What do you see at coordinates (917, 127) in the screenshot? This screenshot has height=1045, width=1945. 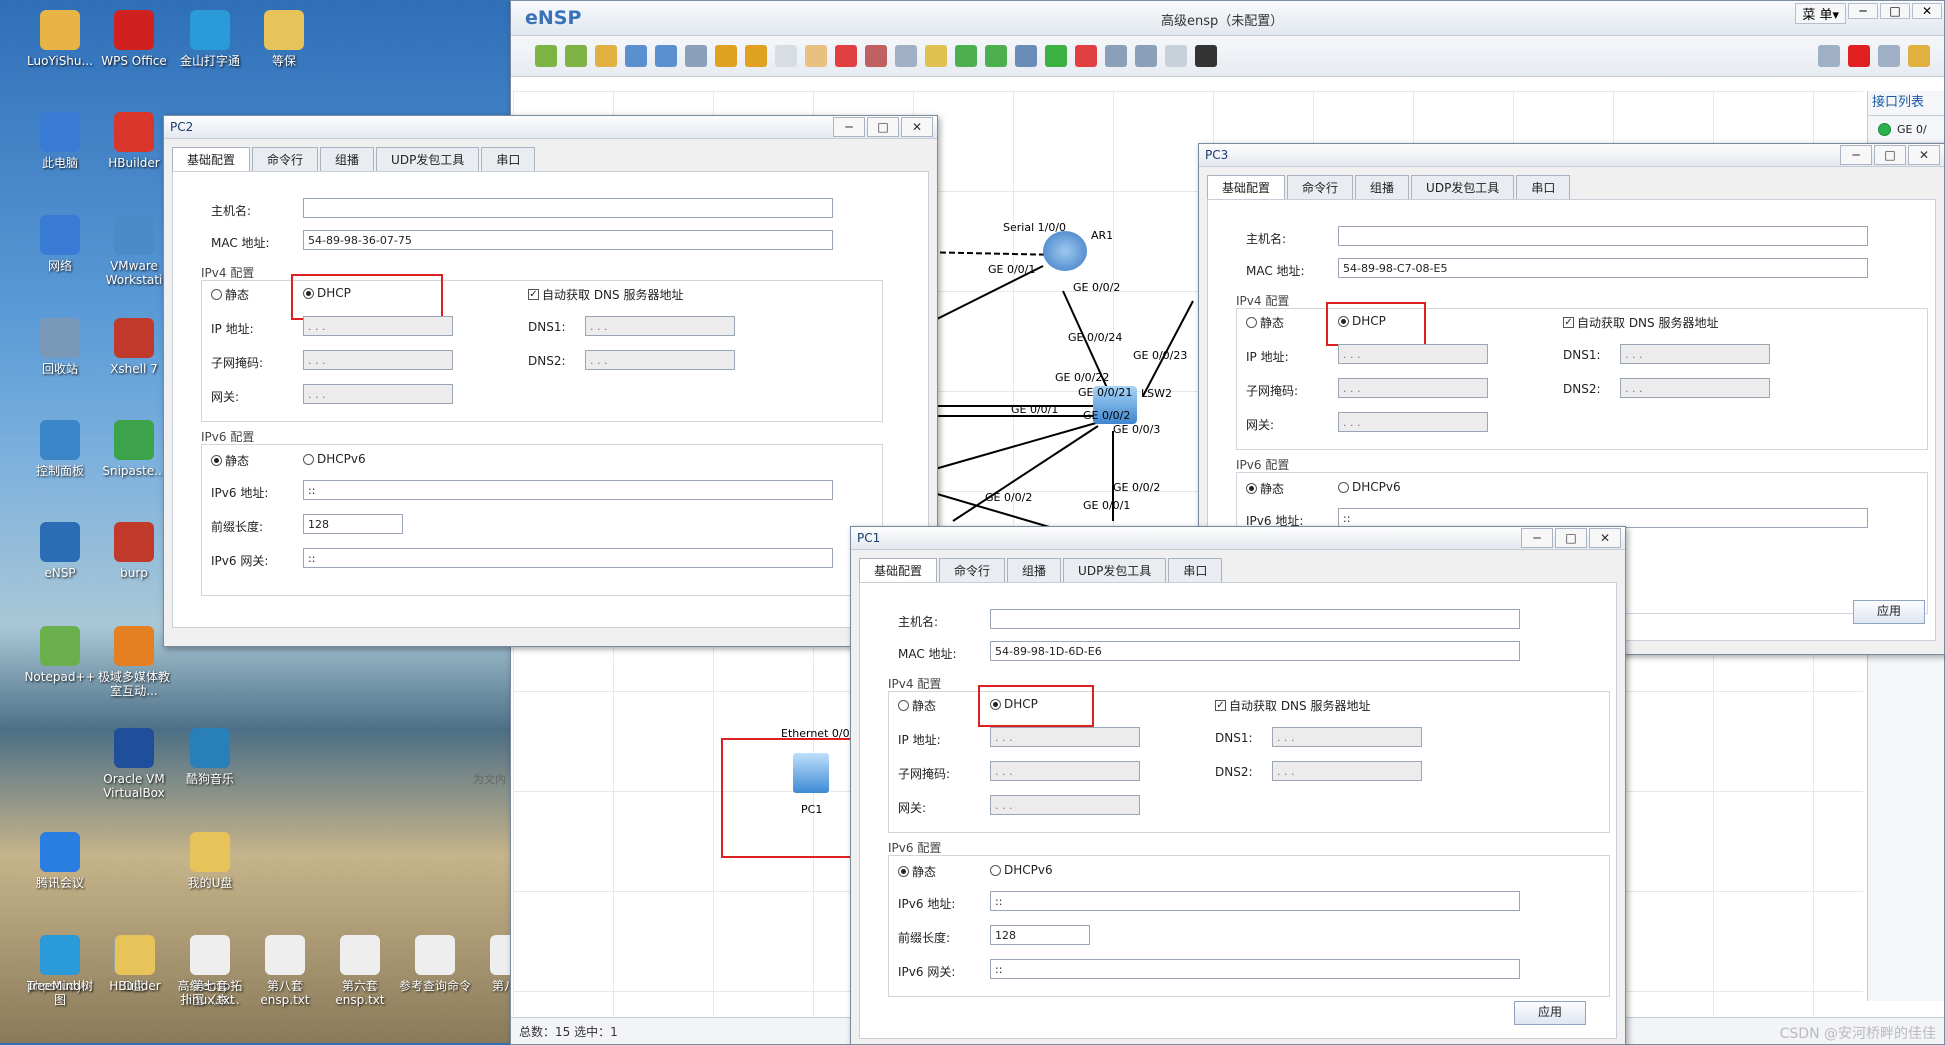 I see `pc2-close-button: ✕` at bounding box center [917, 127].